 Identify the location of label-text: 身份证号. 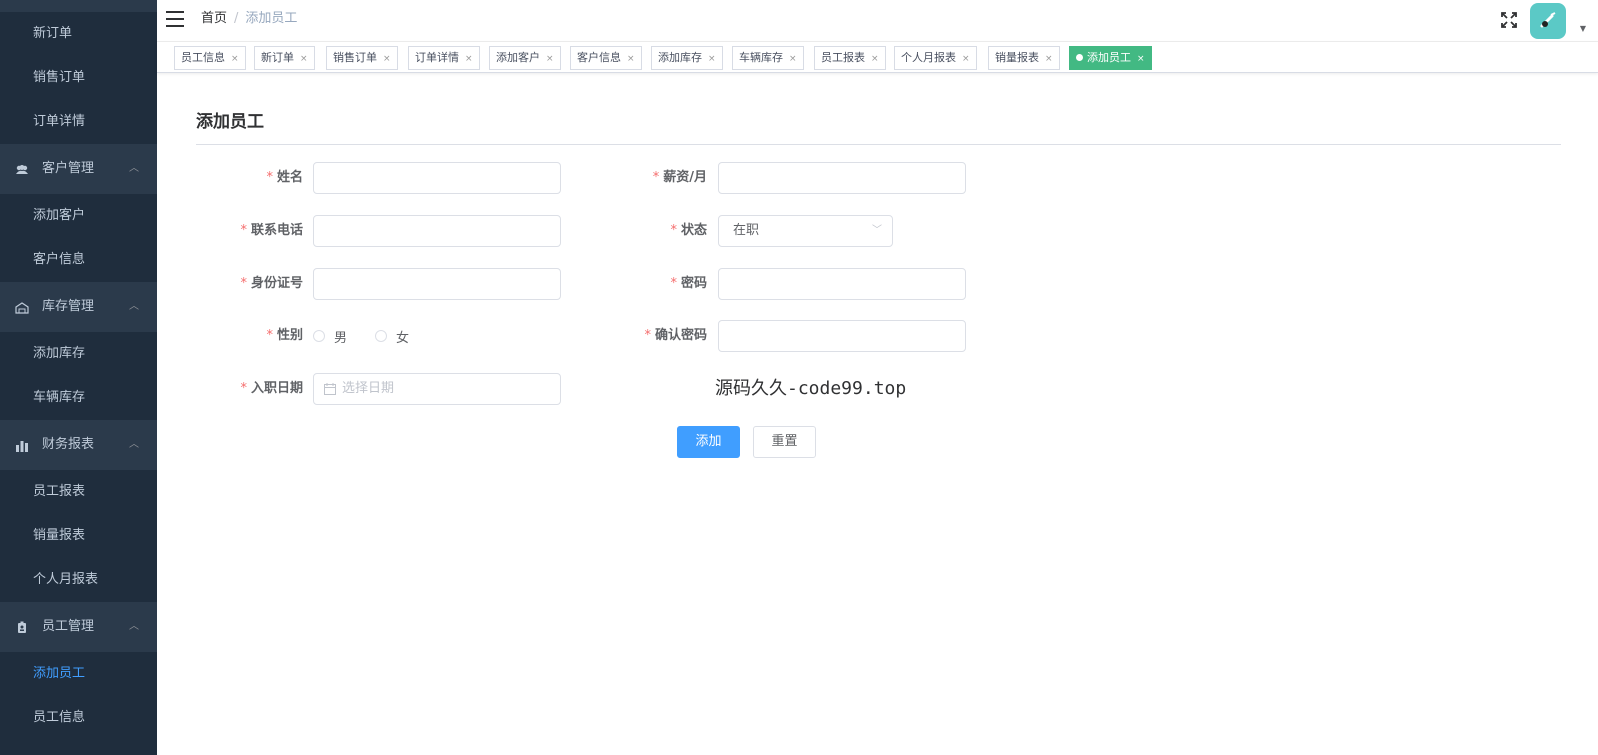
(276, 283).